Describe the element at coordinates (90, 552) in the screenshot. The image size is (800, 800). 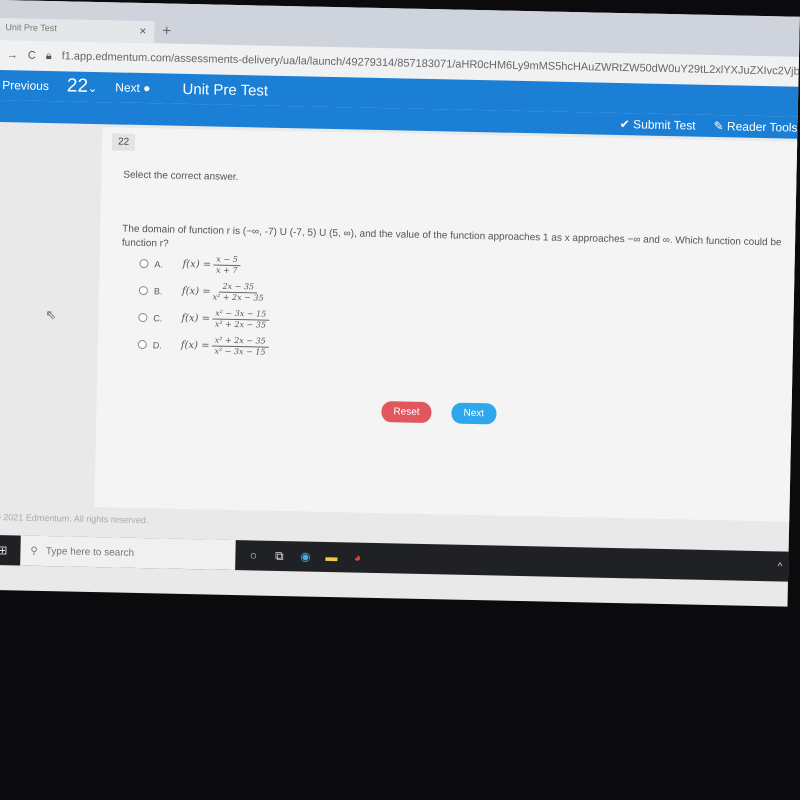
I see `search-placeholder: Type here to search` at that location.